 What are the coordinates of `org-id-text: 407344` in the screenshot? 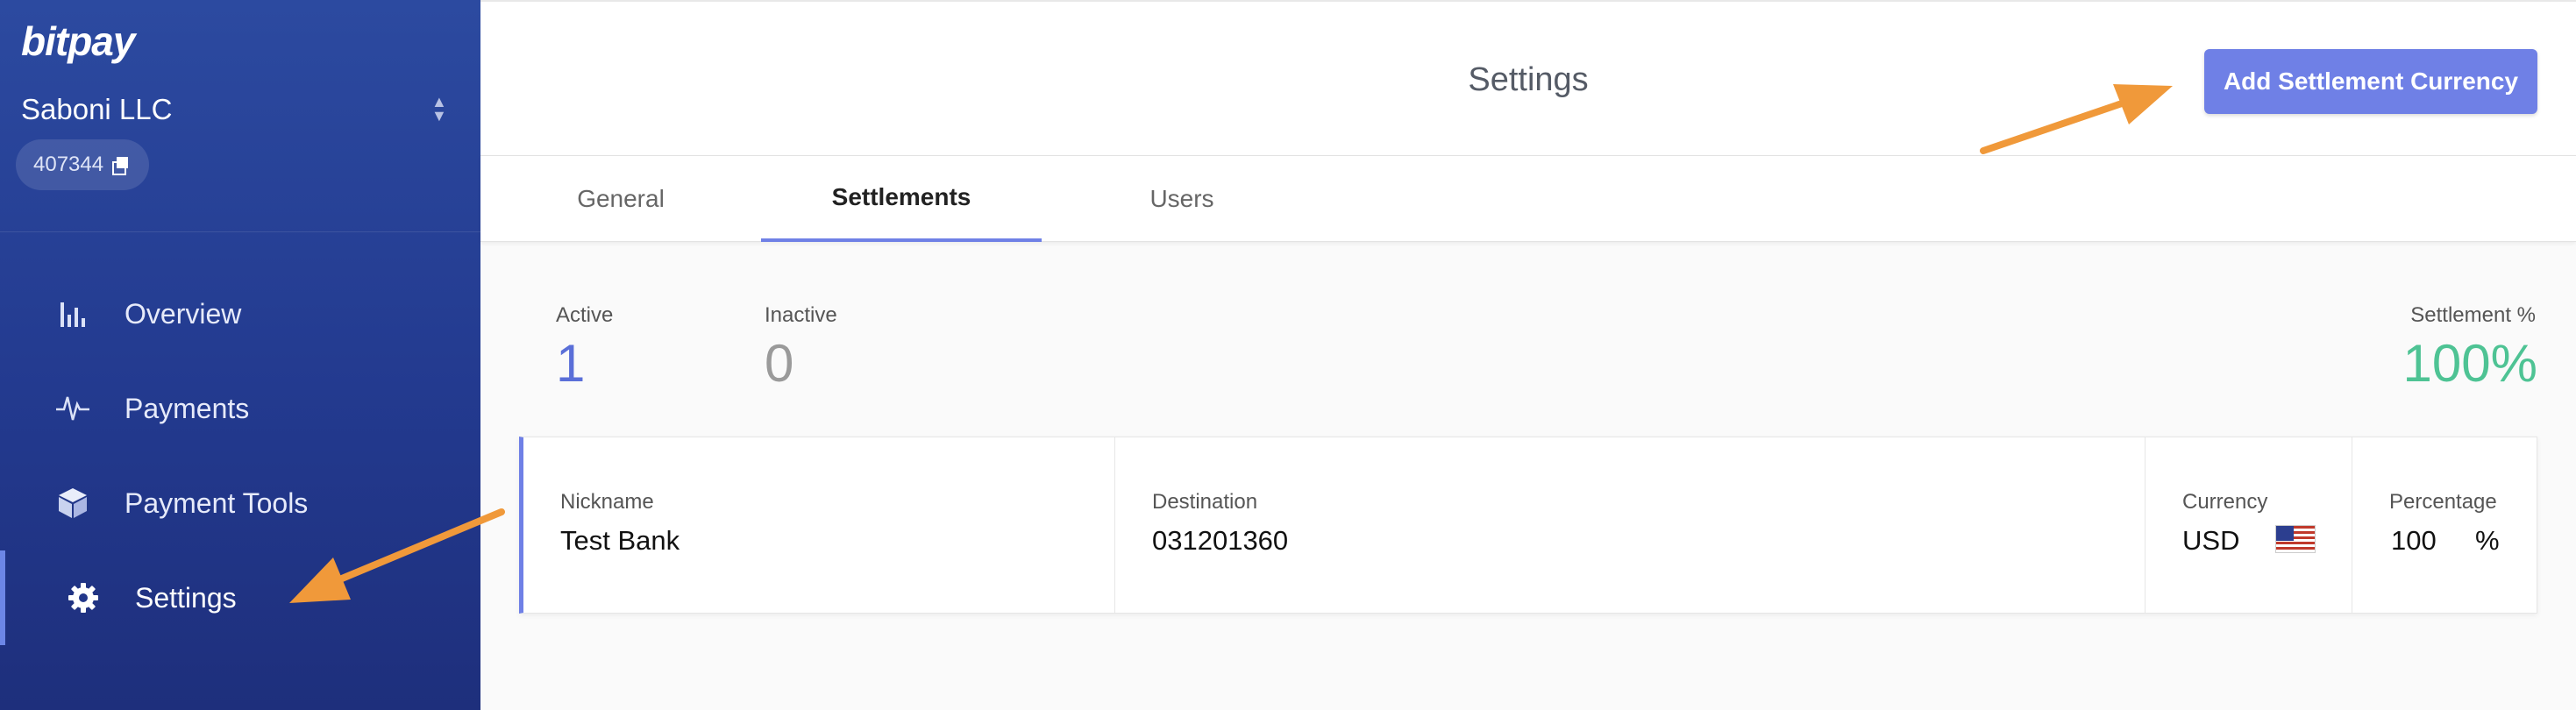 It's located at (68, 164).